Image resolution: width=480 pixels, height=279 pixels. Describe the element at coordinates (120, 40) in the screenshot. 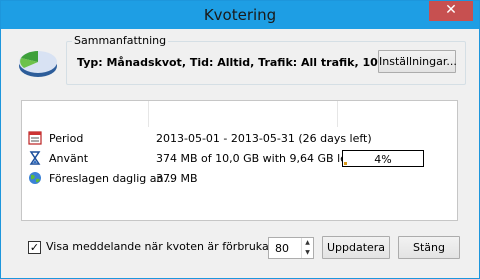

I see `summary-legend: Sammanfattning` at that location.